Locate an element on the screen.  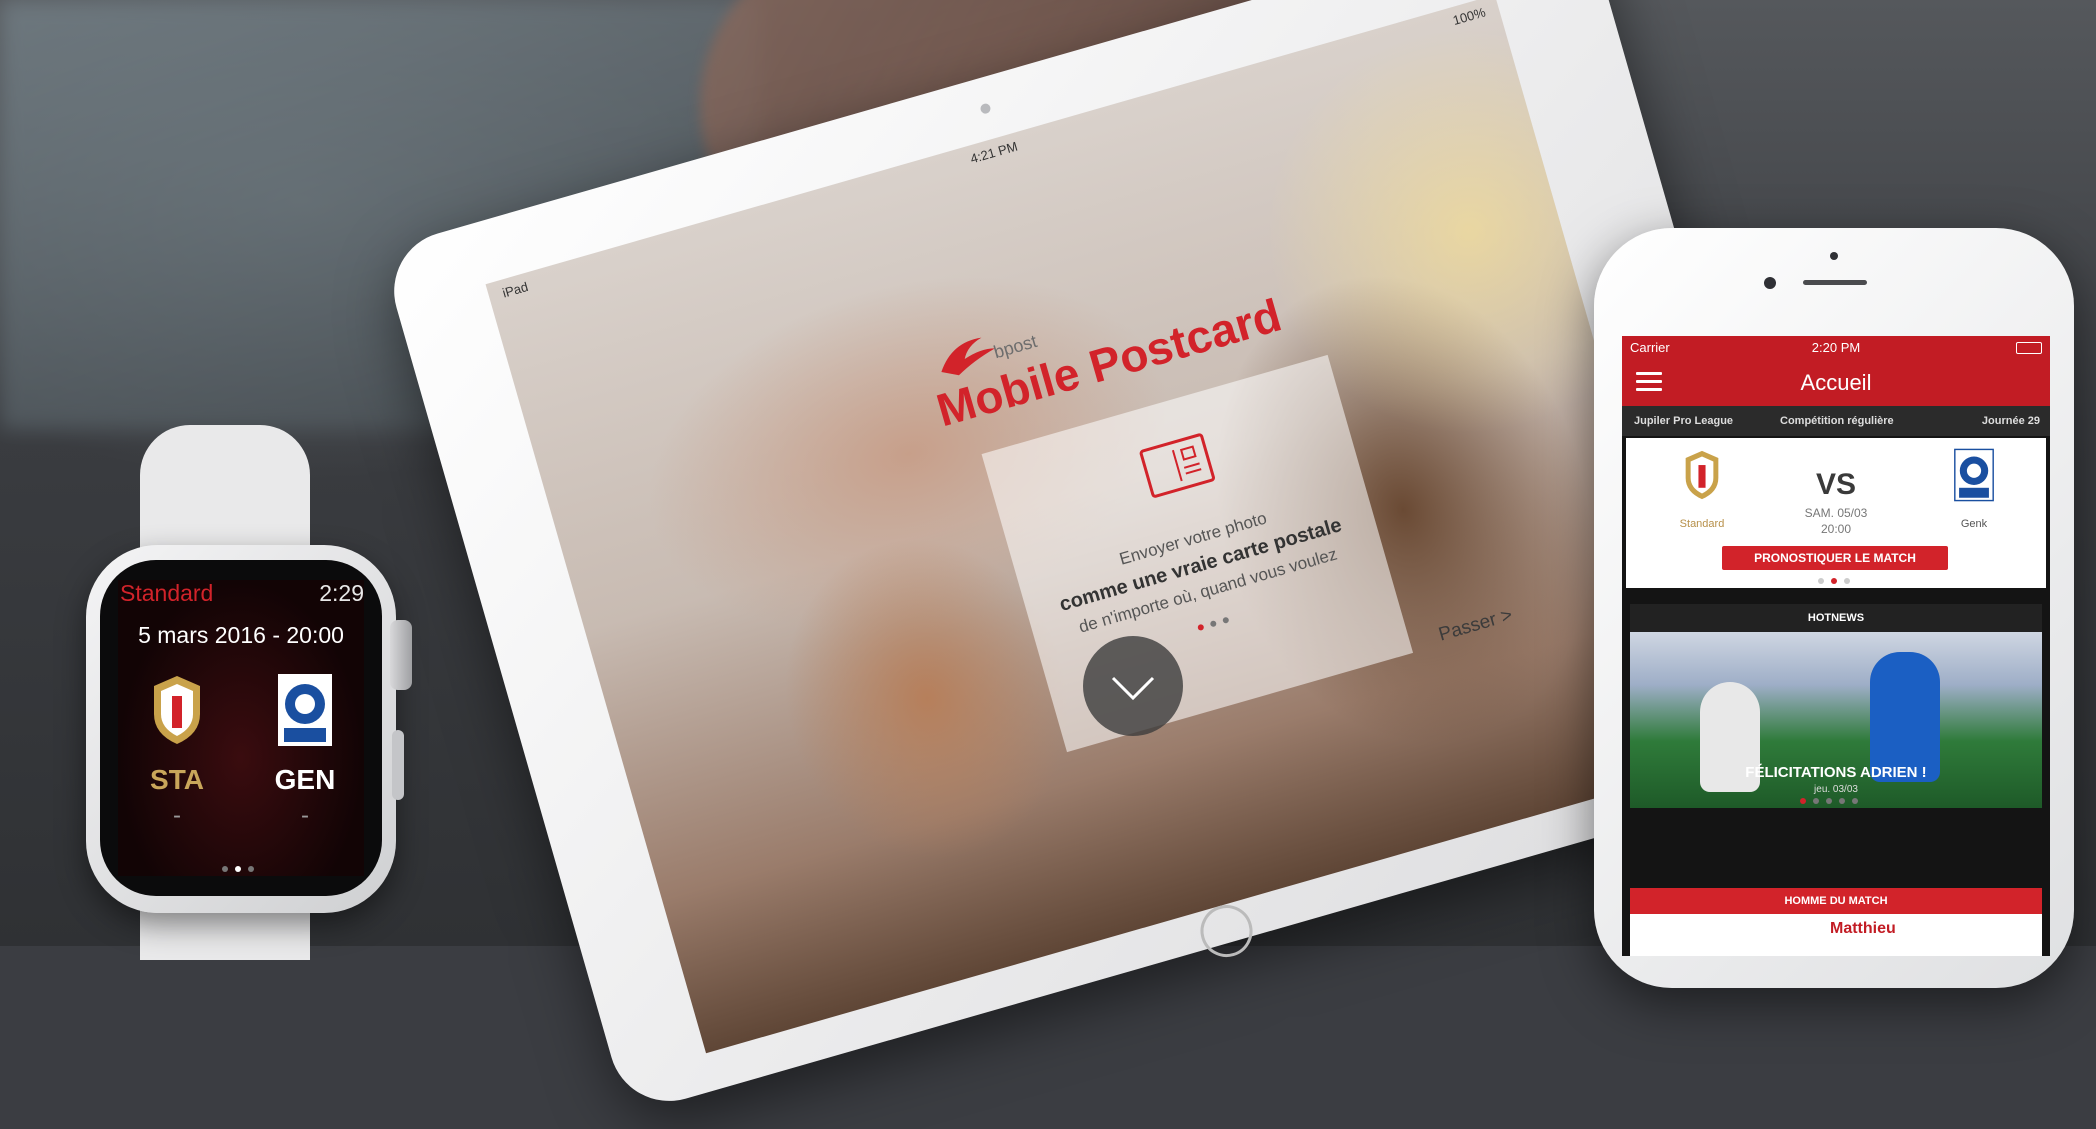
match-date: SAM. 05/03 is located at coordinates (1836, 513).